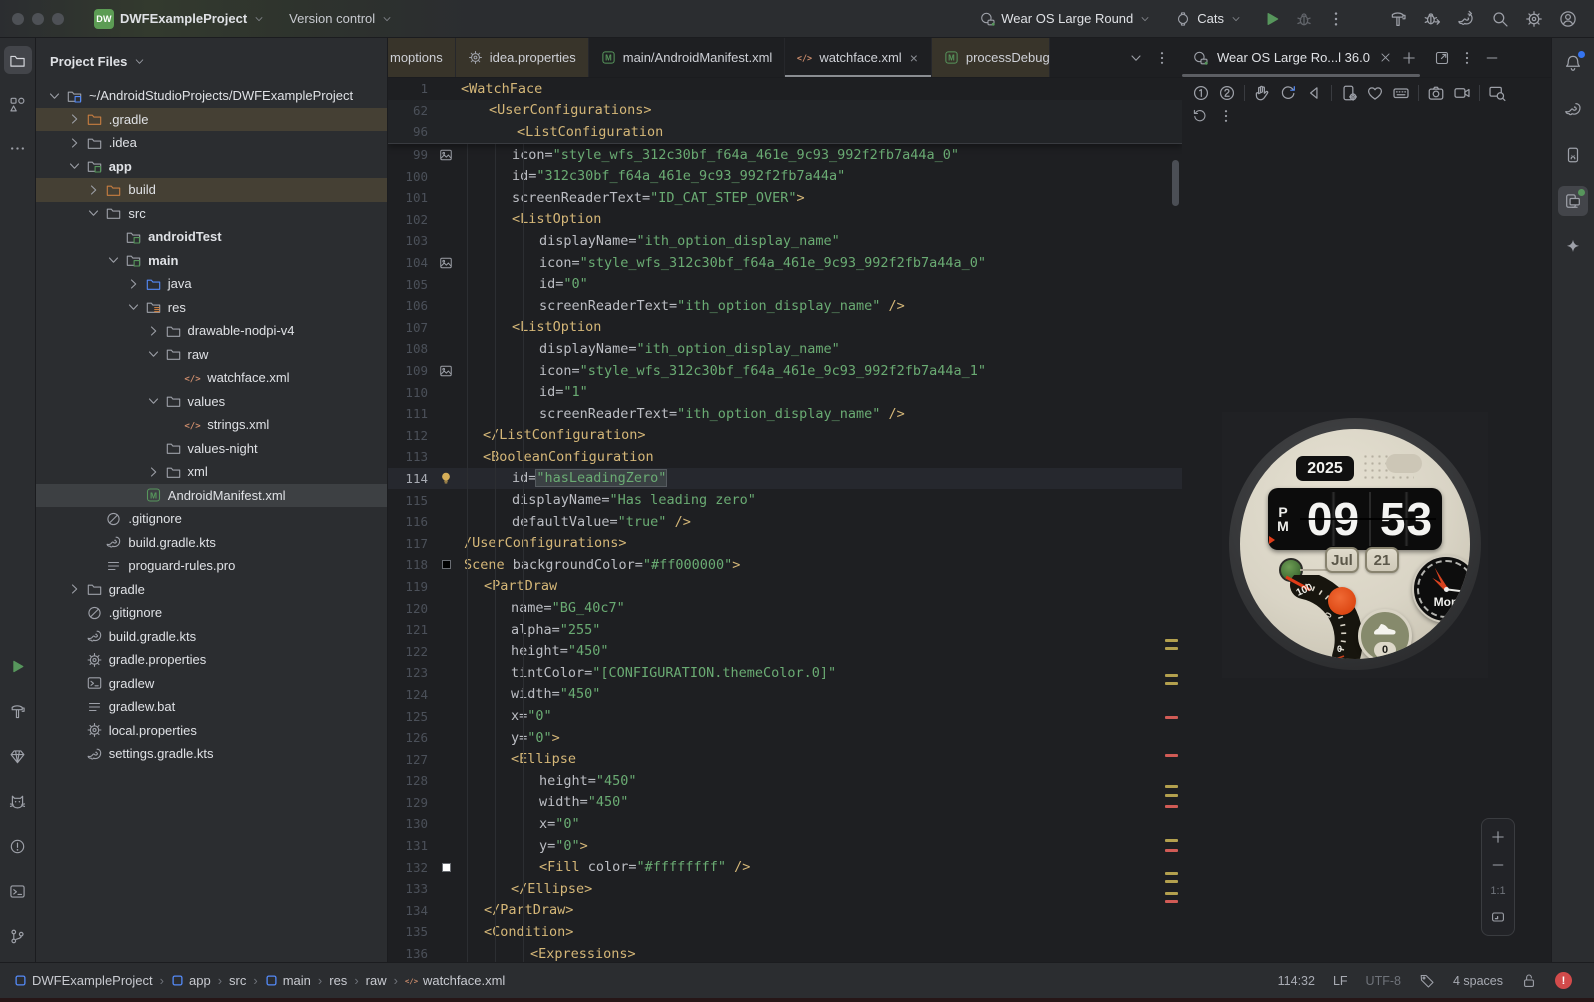 Image resolution: width=1594 pixels, height=1002 pixels. I want to click on line-separator: LF, so click(1340, 981).